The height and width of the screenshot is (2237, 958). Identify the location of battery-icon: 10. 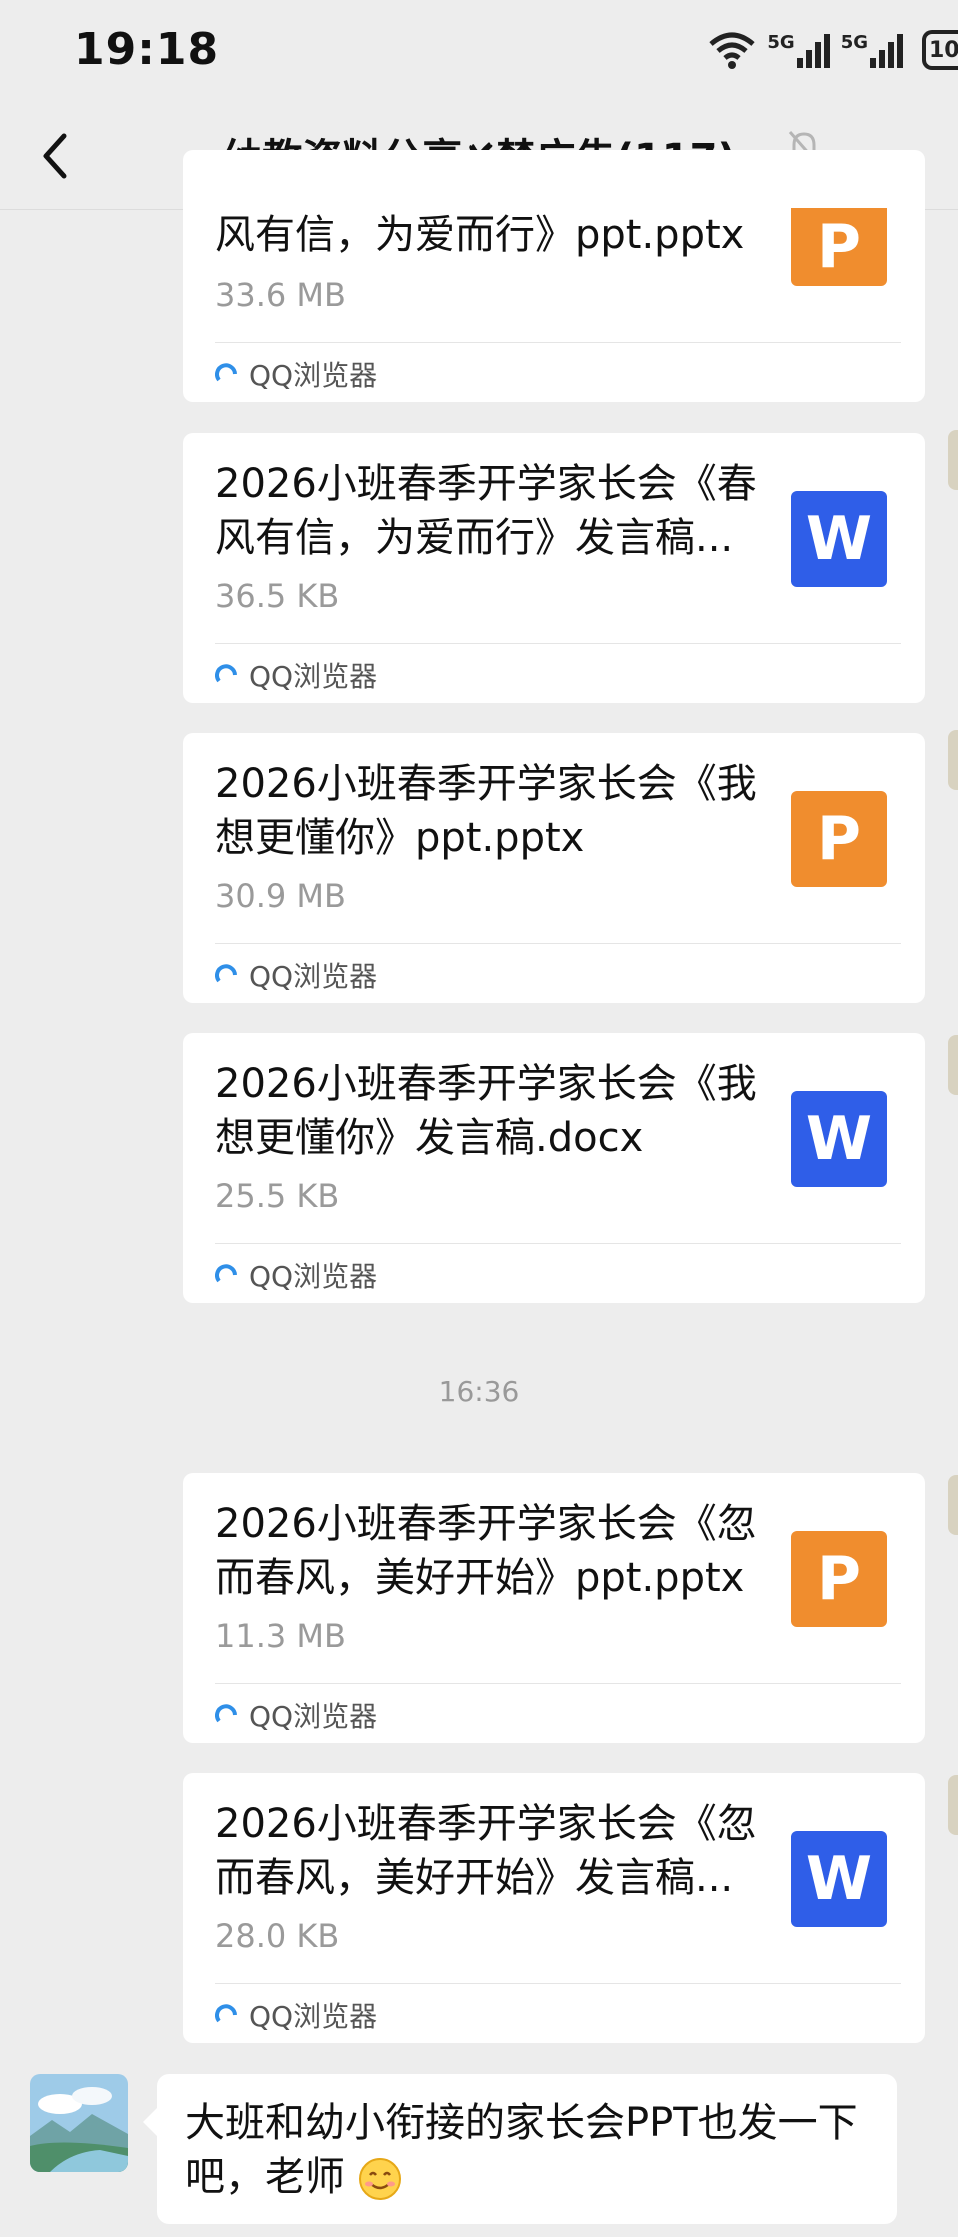
(940, 50).